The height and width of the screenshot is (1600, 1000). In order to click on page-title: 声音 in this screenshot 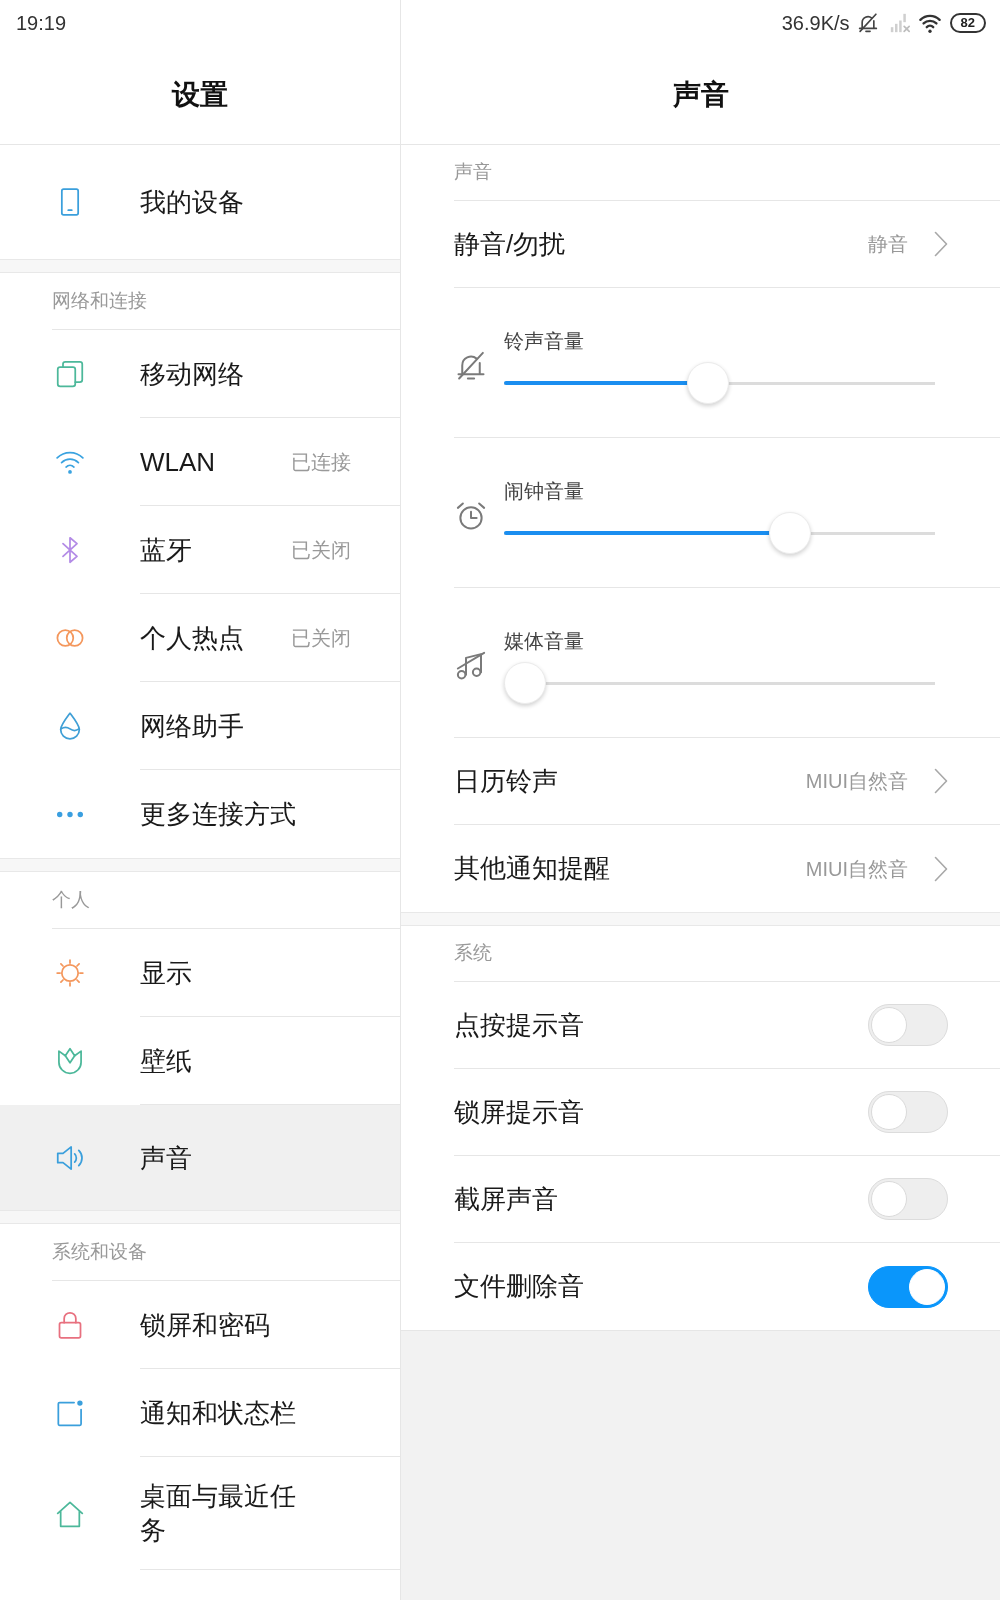, I will do `click(700, 94)`.